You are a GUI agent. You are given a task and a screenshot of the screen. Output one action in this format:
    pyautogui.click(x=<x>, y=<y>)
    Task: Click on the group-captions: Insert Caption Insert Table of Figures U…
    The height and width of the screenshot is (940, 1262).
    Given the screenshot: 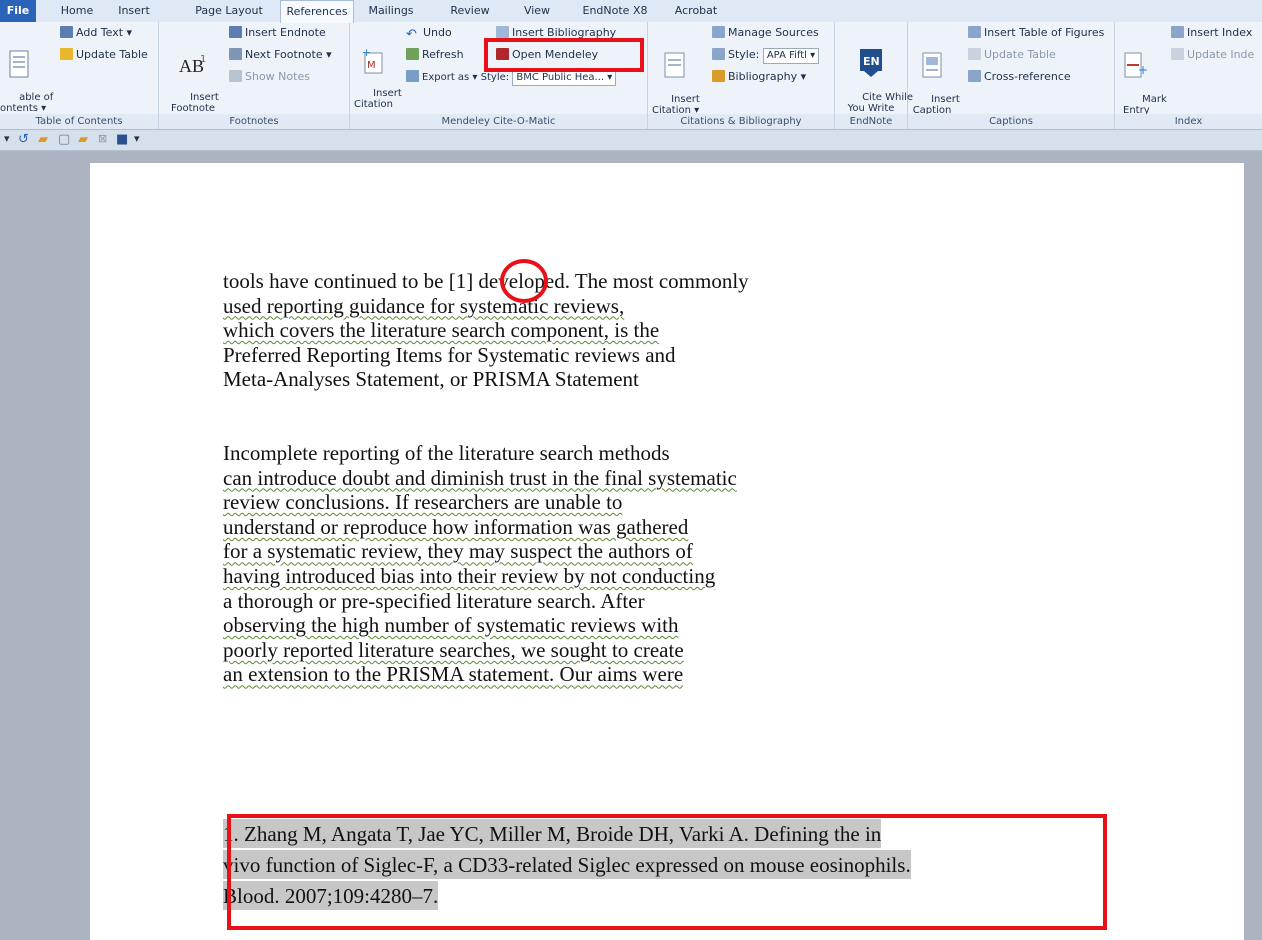 What is the action you would take?
    pyautogui.click(x=1011, y=75)
    